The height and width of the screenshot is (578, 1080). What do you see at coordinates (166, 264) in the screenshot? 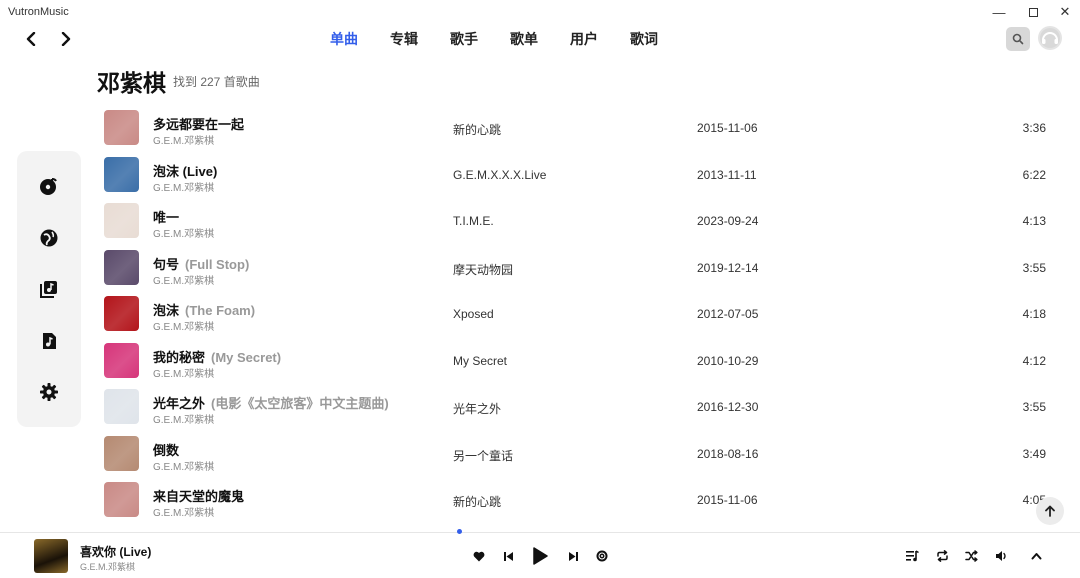
I see `song-title-text: 句号` at bounding box center [166, 264].